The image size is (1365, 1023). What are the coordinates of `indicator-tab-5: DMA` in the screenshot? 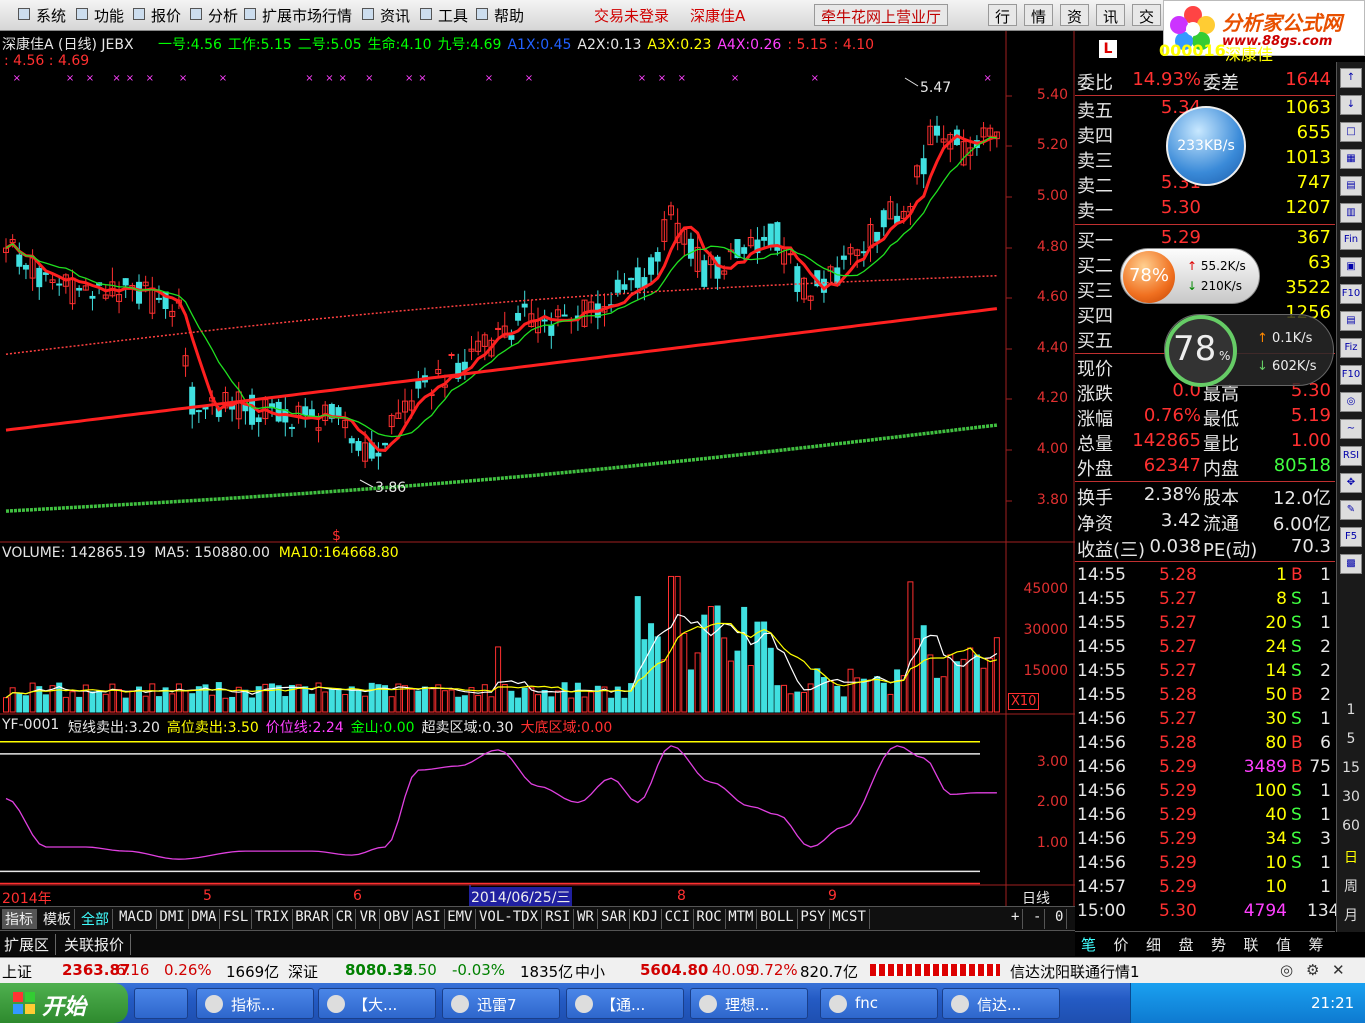 It's located at (204, 919).